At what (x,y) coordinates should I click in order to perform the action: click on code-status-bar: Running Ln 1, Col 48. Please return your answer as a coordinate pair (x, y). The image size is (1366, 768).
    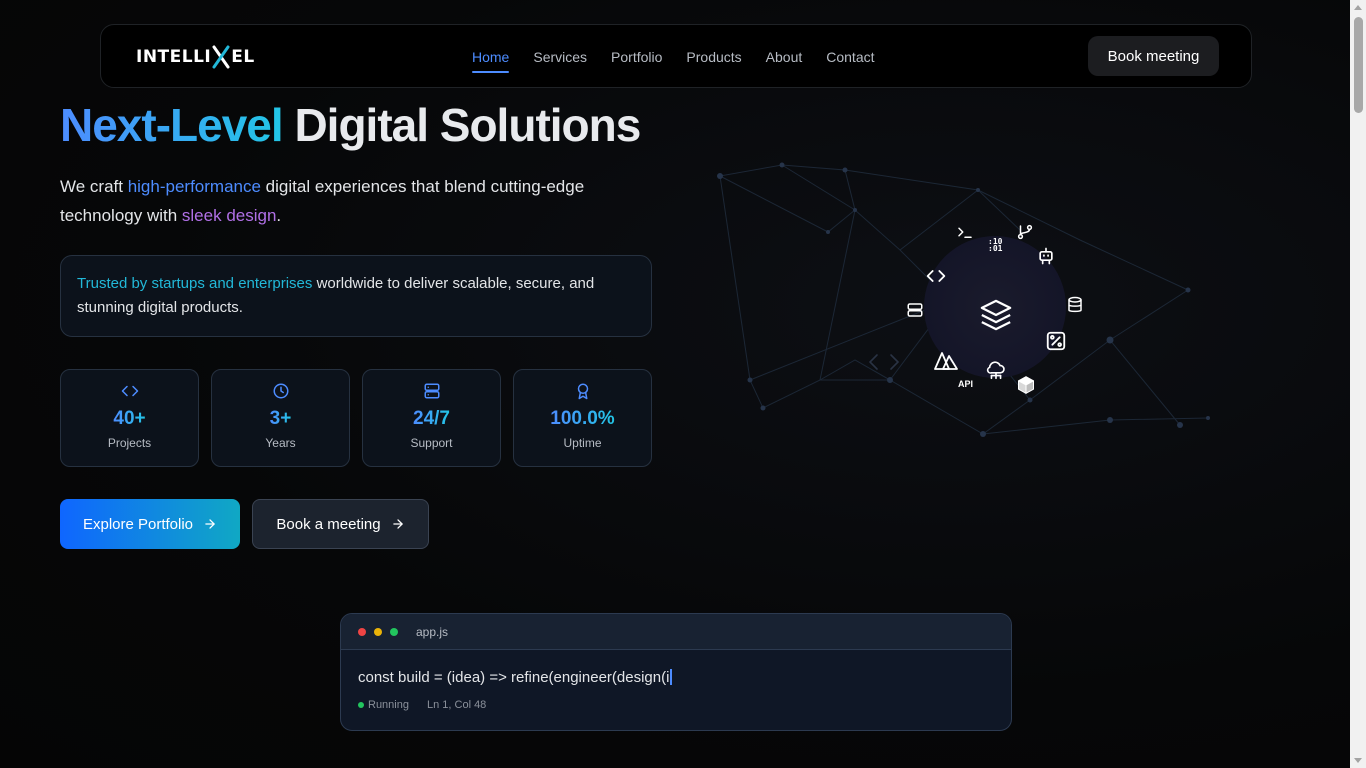
    Looking at the image, I should click on (422, 705).